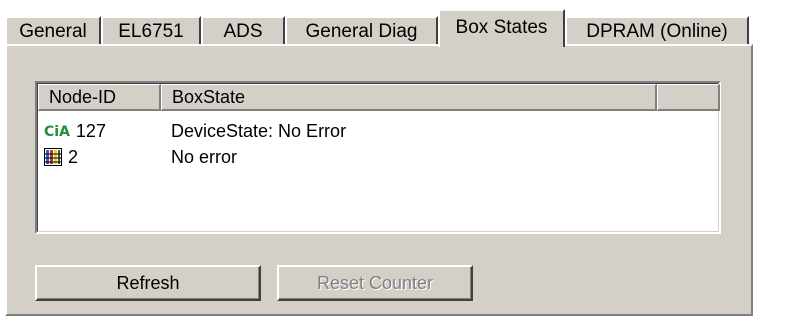 The height and width of the screenshot is (325, 797). What do you see at coordinates (409, 97) in the screenshot?
I see `column-header-boxstate: BoxState` at bounding box center [409, 97].